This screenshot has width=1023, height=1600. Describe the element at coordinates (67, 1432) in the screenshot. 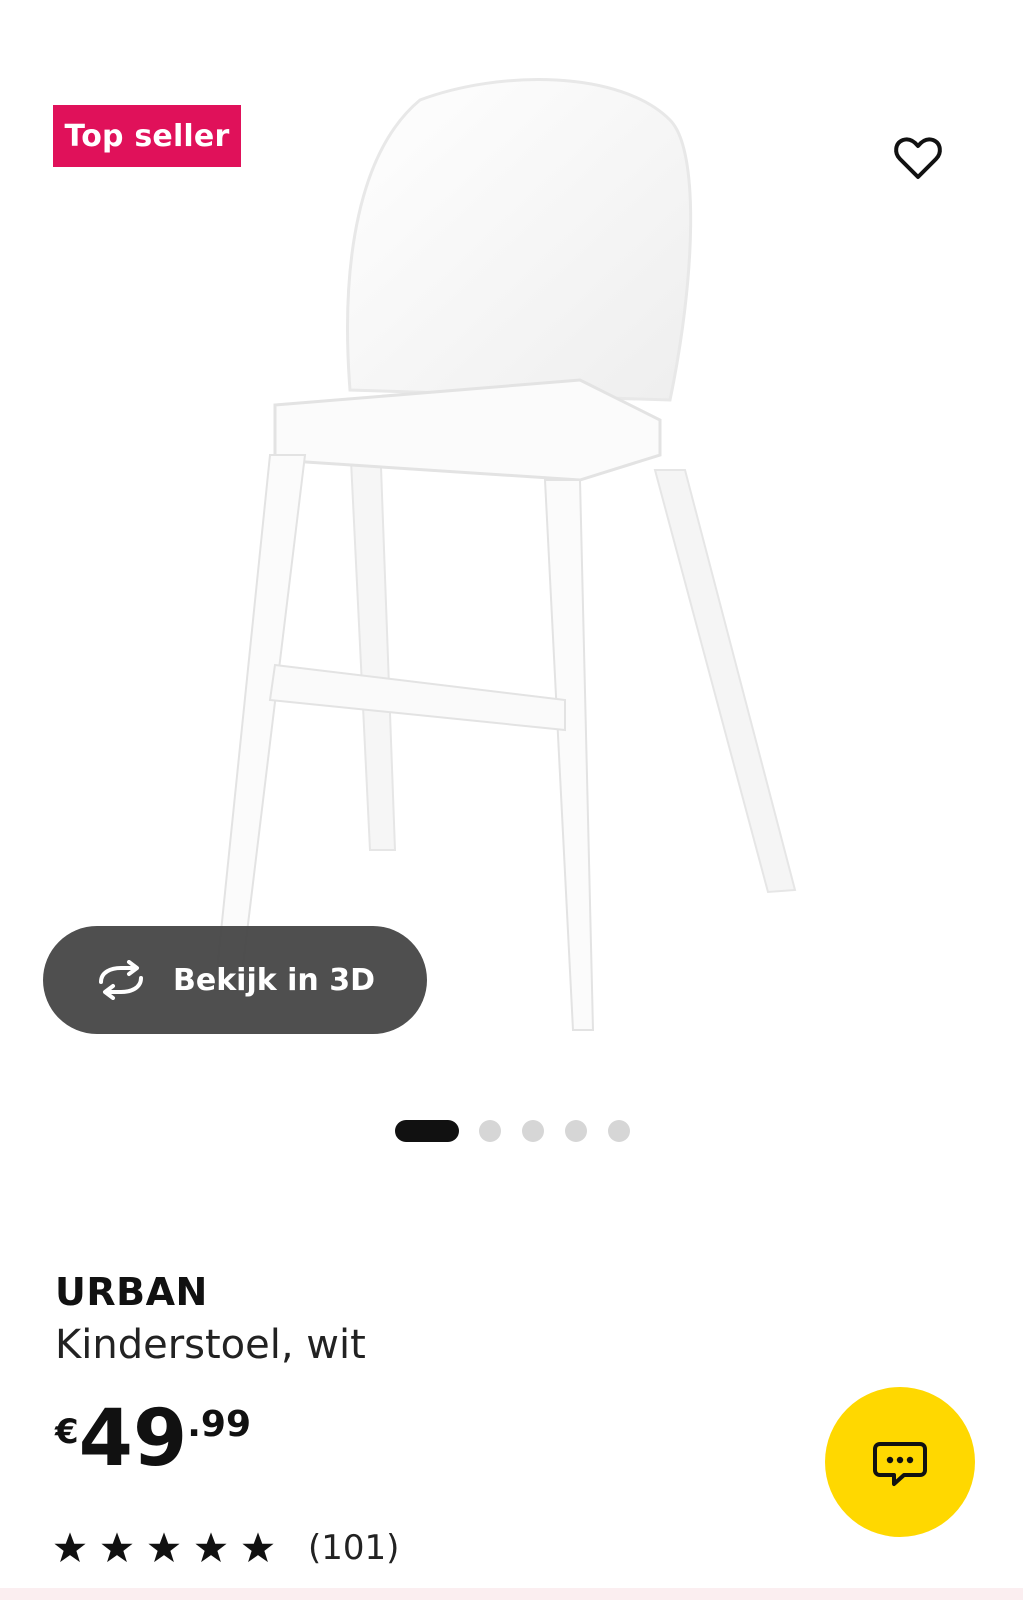

I see `price-currency: €` at that location.